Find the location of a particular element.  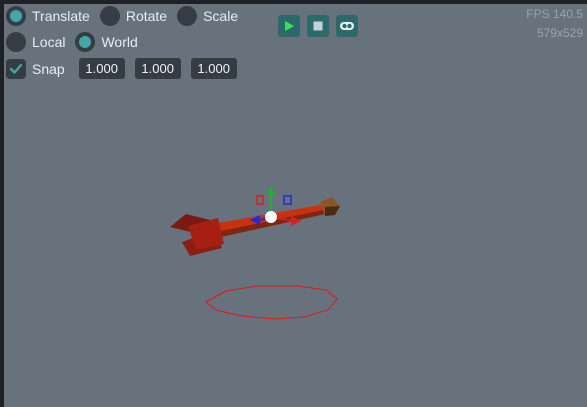

rocket-model is located at coordinates (255, 226).